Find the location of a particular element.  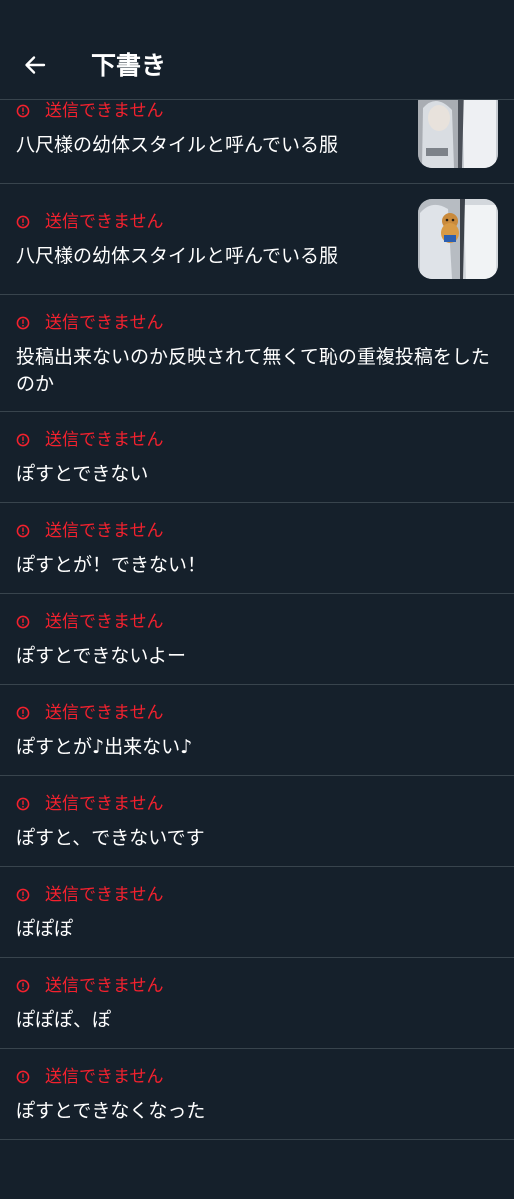

draft-item: 送信できません ぽすと、できないです is located at coordinates (257, 821).